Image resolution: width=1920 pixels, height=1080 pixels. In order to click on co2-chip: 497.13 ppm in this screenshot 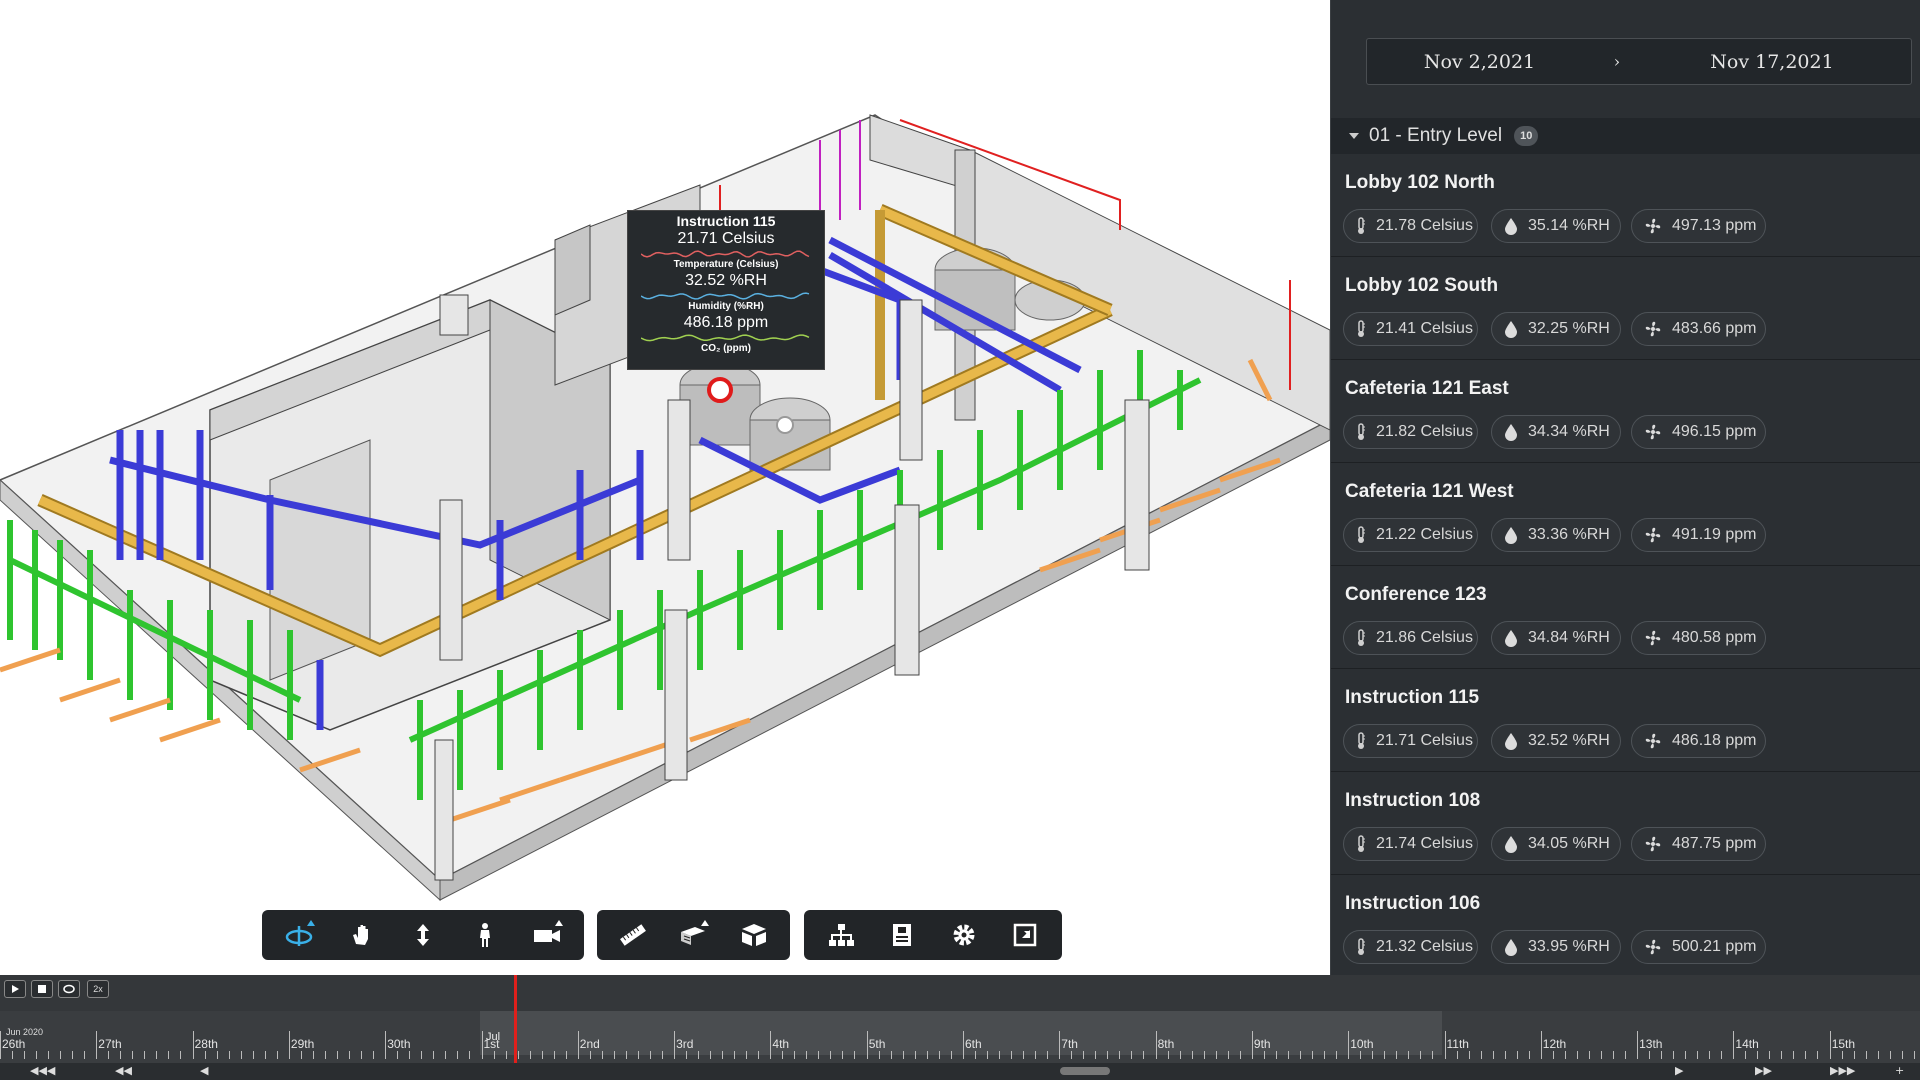, I will do `click(1698, 226)`.